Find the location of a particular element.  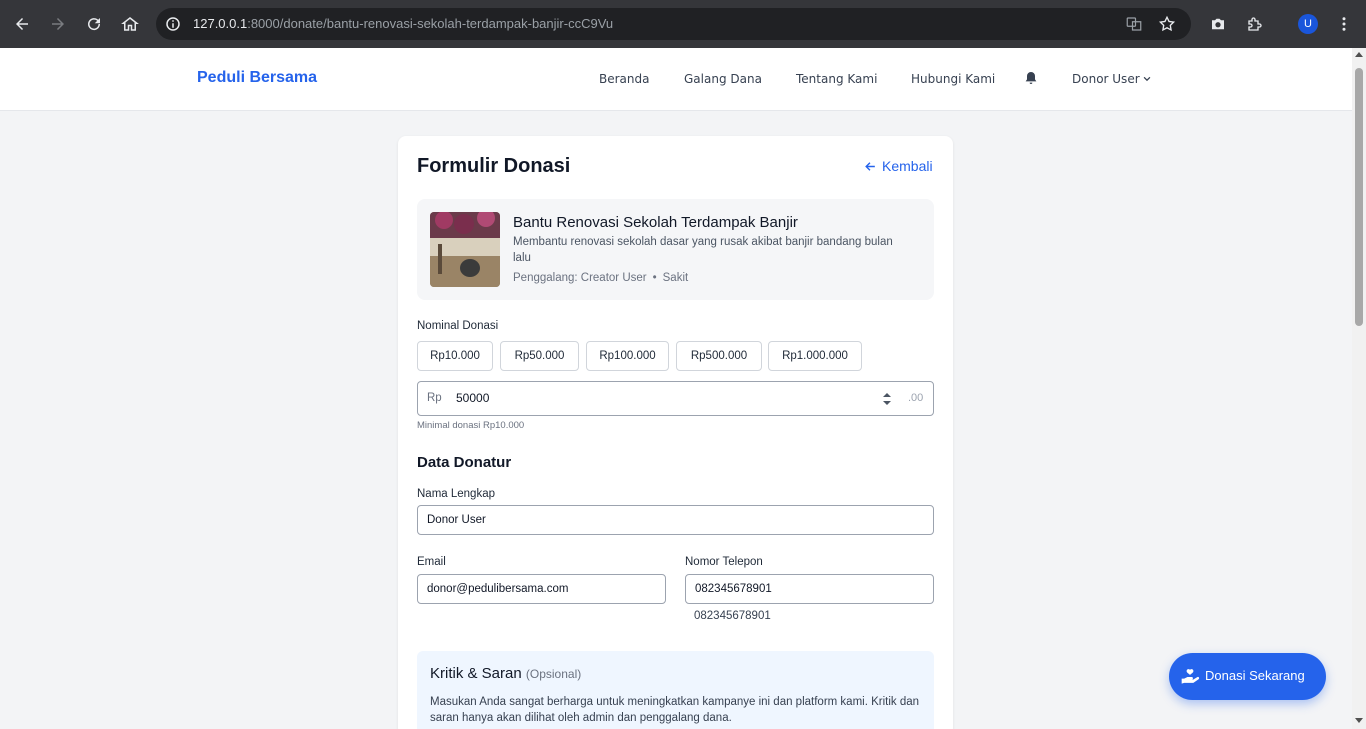

campaign-thumbnail is located at coordinates (465, 249).